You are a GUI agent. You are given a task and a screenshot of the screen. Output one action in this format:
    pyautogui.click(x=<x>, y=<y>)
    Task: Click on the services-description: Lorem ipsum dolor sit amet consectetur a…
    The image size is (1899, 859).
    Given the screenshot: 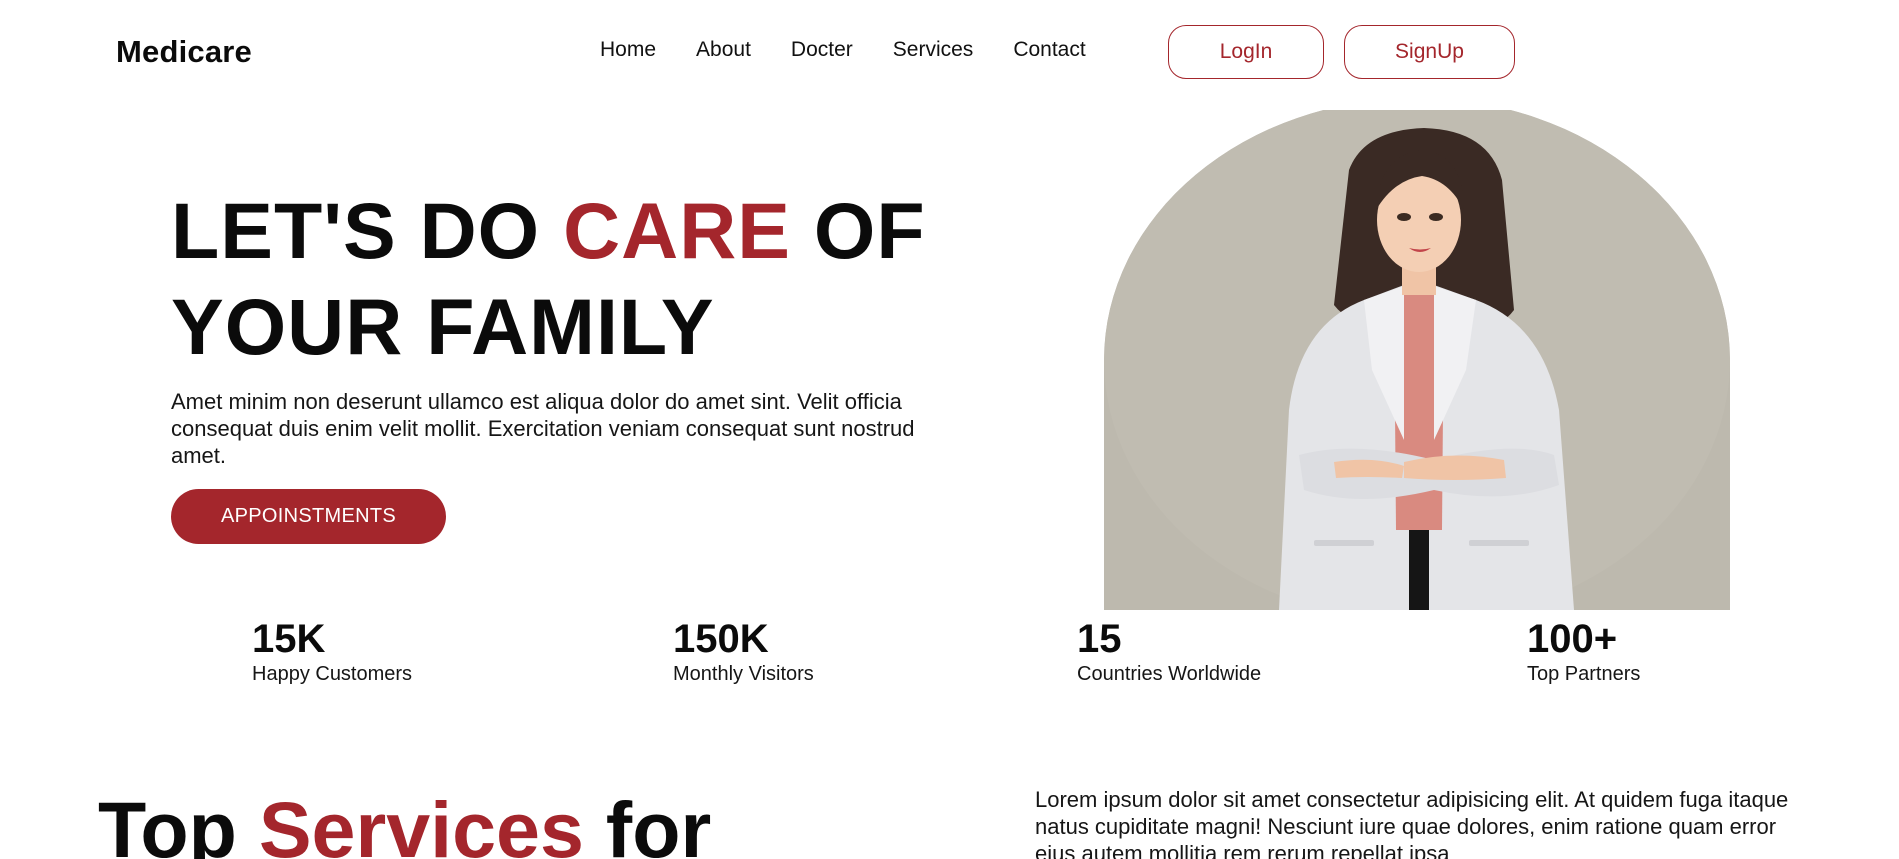 What is the action you would take?
    pyautogui.click(x=1412, y=823)
    